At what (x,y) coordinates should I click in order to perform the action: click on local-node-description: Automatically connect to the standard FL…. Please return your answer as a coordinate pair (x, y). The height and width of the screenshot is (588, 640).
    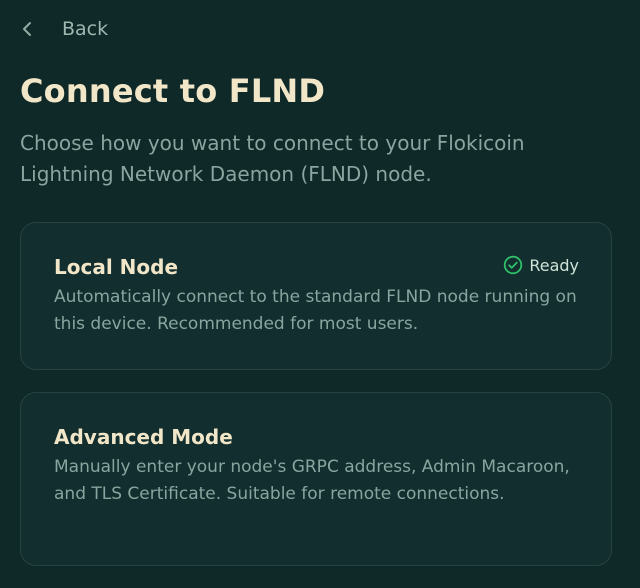
    Looking at the image, I should click on (315, 310).